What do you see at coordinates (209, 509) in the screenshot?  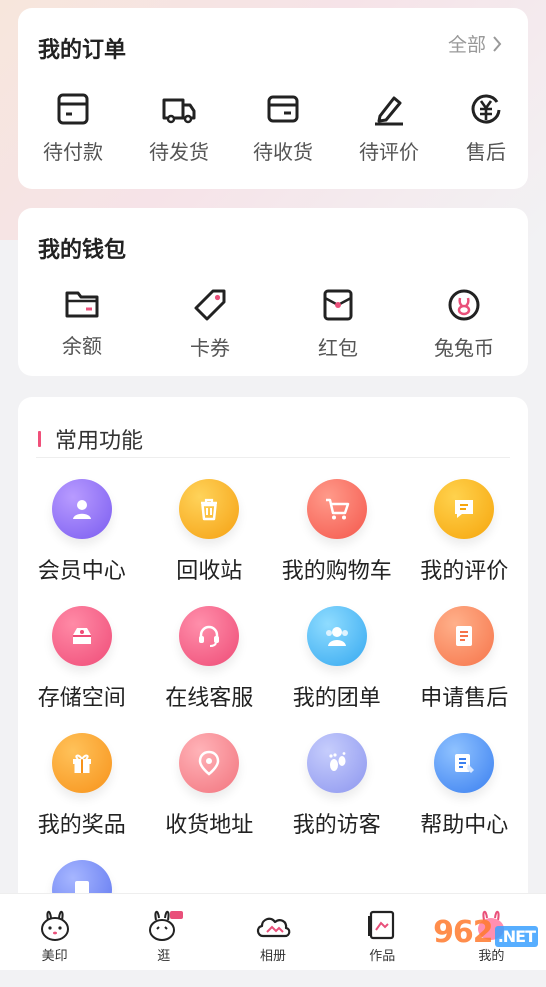 I see `trash-icon` at bounding box center [209, 509].